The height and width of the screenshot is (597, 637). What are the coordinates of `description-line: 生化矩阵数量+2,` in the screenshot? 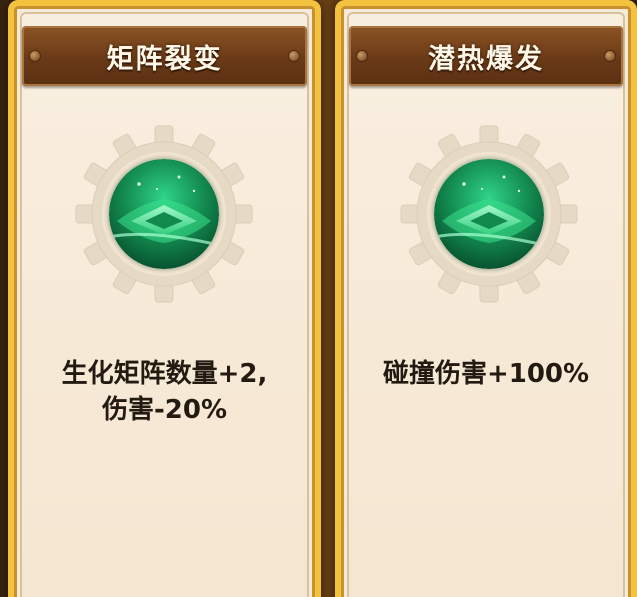 It's located at (164, 374).